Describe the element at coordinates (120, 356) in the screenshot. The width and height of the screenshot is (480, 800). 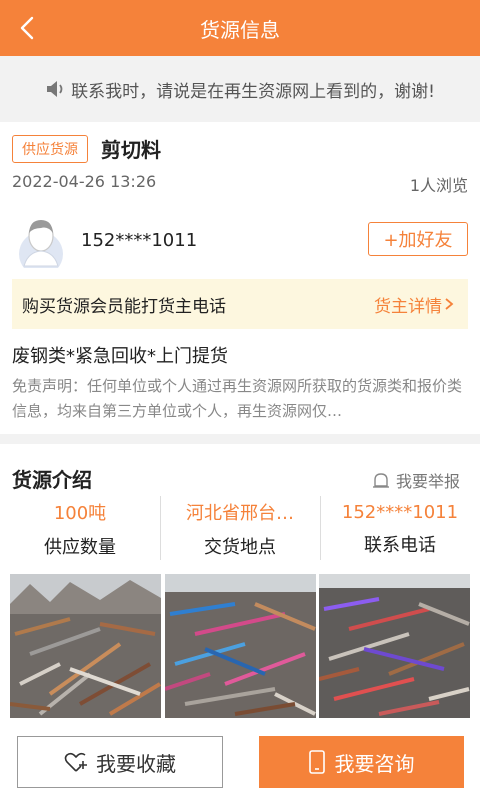
I see `listing-description: 废钢类*紧急回收*上门提货` at that location.